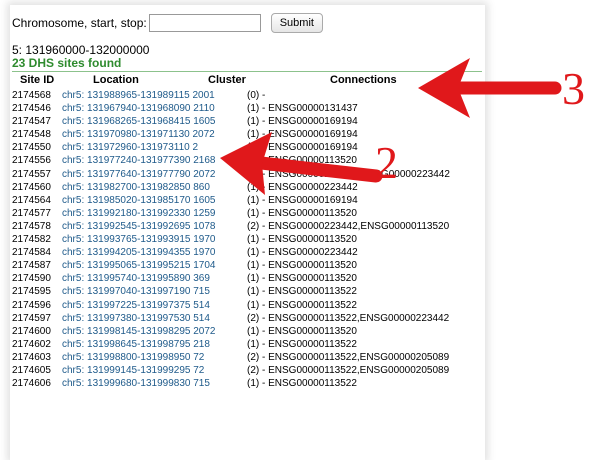 The height and width of the screenshot is (460, 591). Describe the element at coordinates (348, 226) in the screenshot. I see `connections-cell: (2) - ENSG00000223442,ENSG00000113520` at that location.